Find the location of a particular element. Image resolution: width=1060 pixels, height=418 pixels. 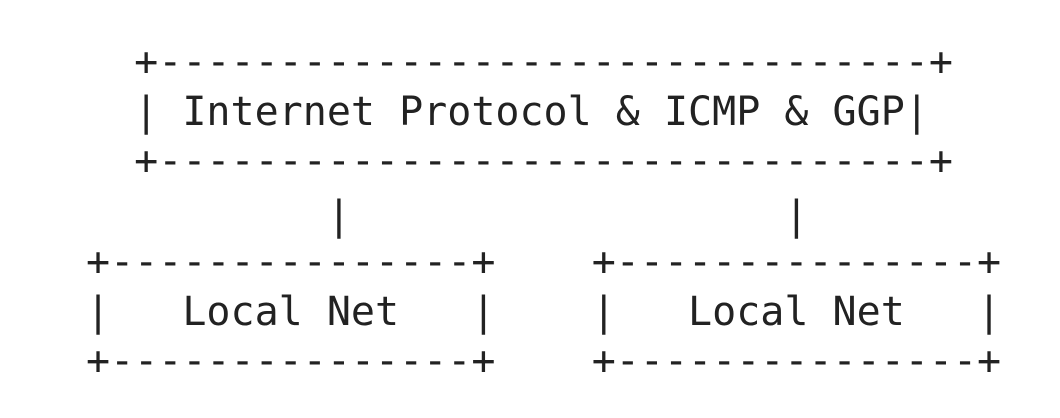

local-net-boxes-label-row: | Local Net | | Local Net | is located at coordinates (544, 312).